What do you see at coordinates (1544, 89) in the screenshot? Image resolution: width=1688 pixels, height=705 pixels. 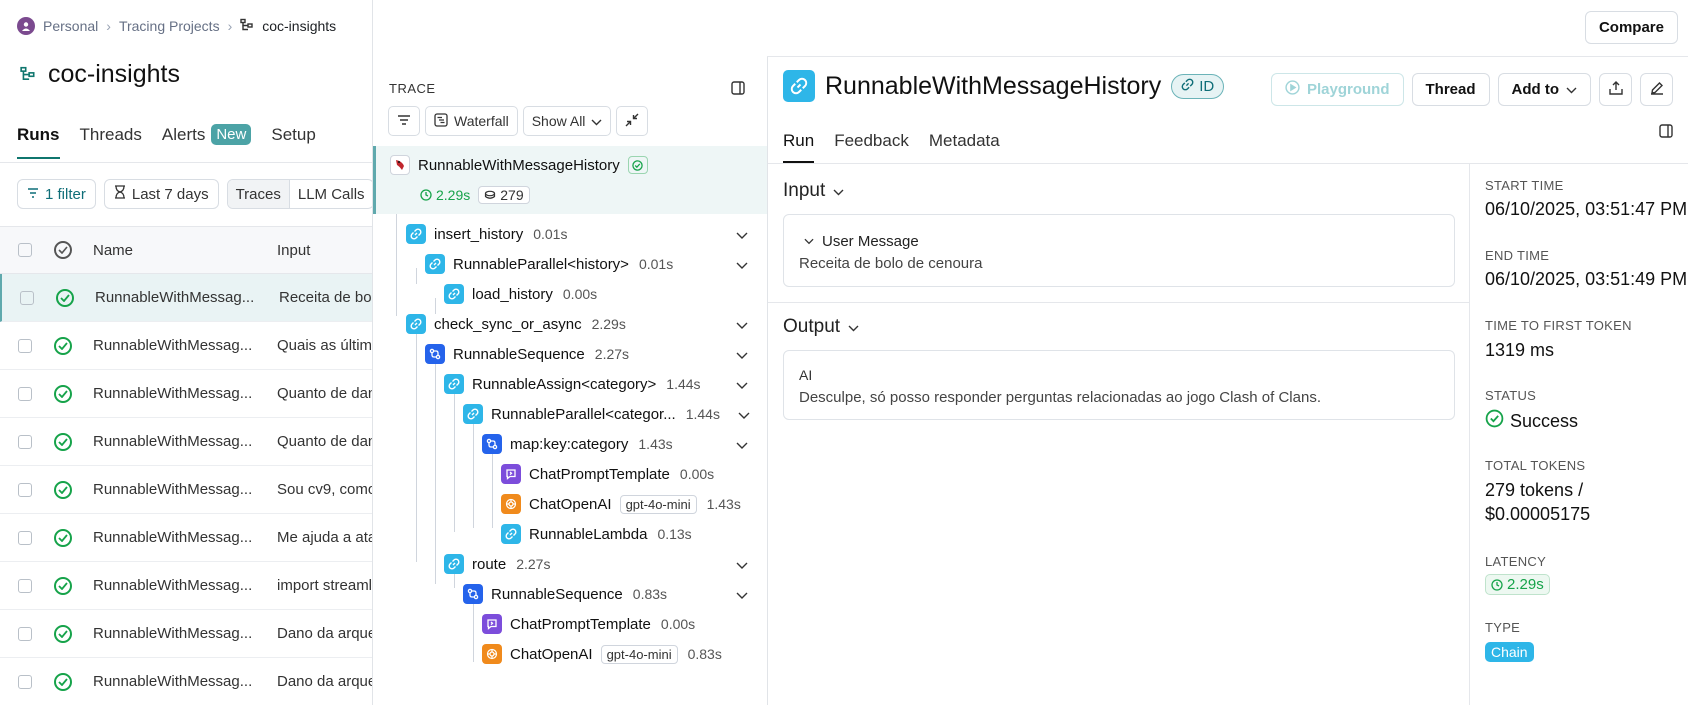 I see `add-to-dropdown: Add to` at bounding box center [1544, 89].